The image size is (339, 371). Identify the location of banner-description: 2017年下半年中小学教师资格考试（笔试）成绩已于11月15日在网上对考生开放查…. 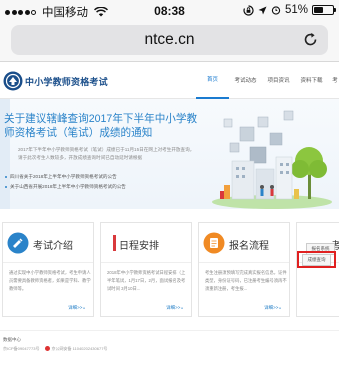
(106, 153).